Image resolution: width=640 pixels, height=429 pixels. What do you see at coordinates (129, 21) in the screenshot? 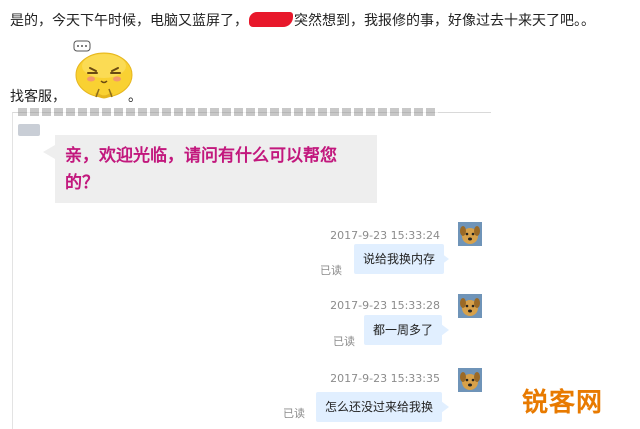
I see `post-text-part: 是的，今天下午时候，电脑又蓝屏了，` at bounding box center [129, 21].